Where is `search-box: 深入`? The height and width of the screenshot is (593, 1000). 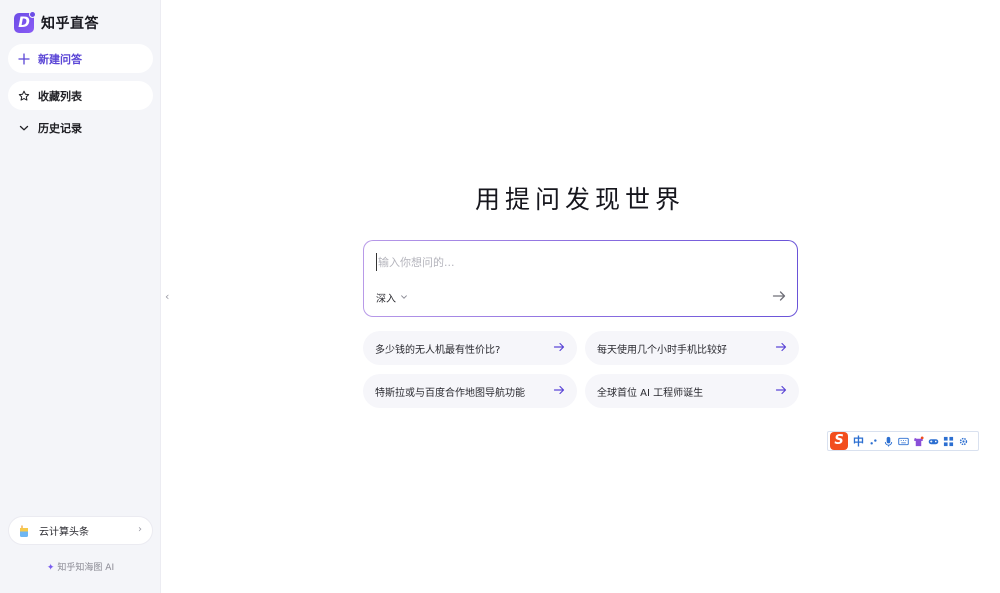
search-box: 深入 is located at coordinates (580, 278).